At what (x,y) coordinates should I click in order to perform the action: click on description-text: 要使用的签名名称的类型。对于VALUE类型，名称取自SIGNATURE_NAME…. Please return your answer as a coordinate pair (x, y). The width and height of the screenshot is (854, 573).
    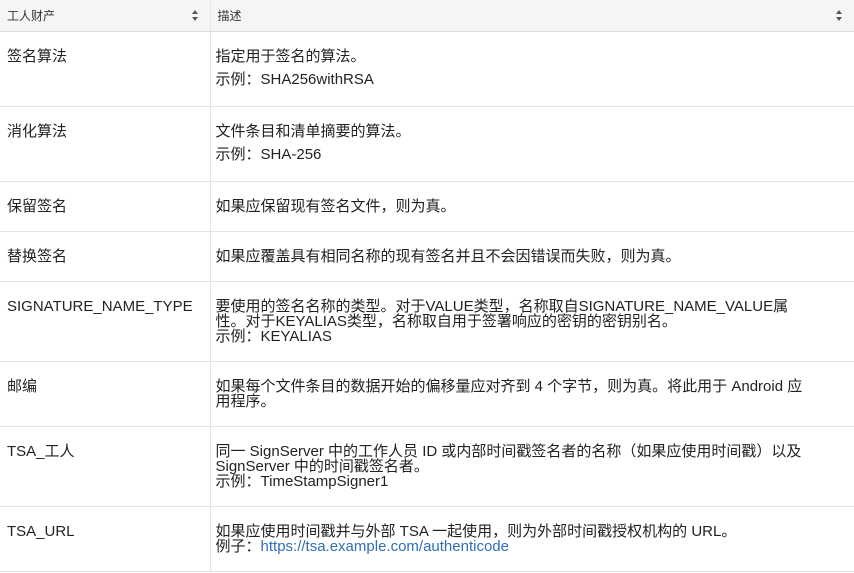
    Looking at the image, I should click on (502, 306).